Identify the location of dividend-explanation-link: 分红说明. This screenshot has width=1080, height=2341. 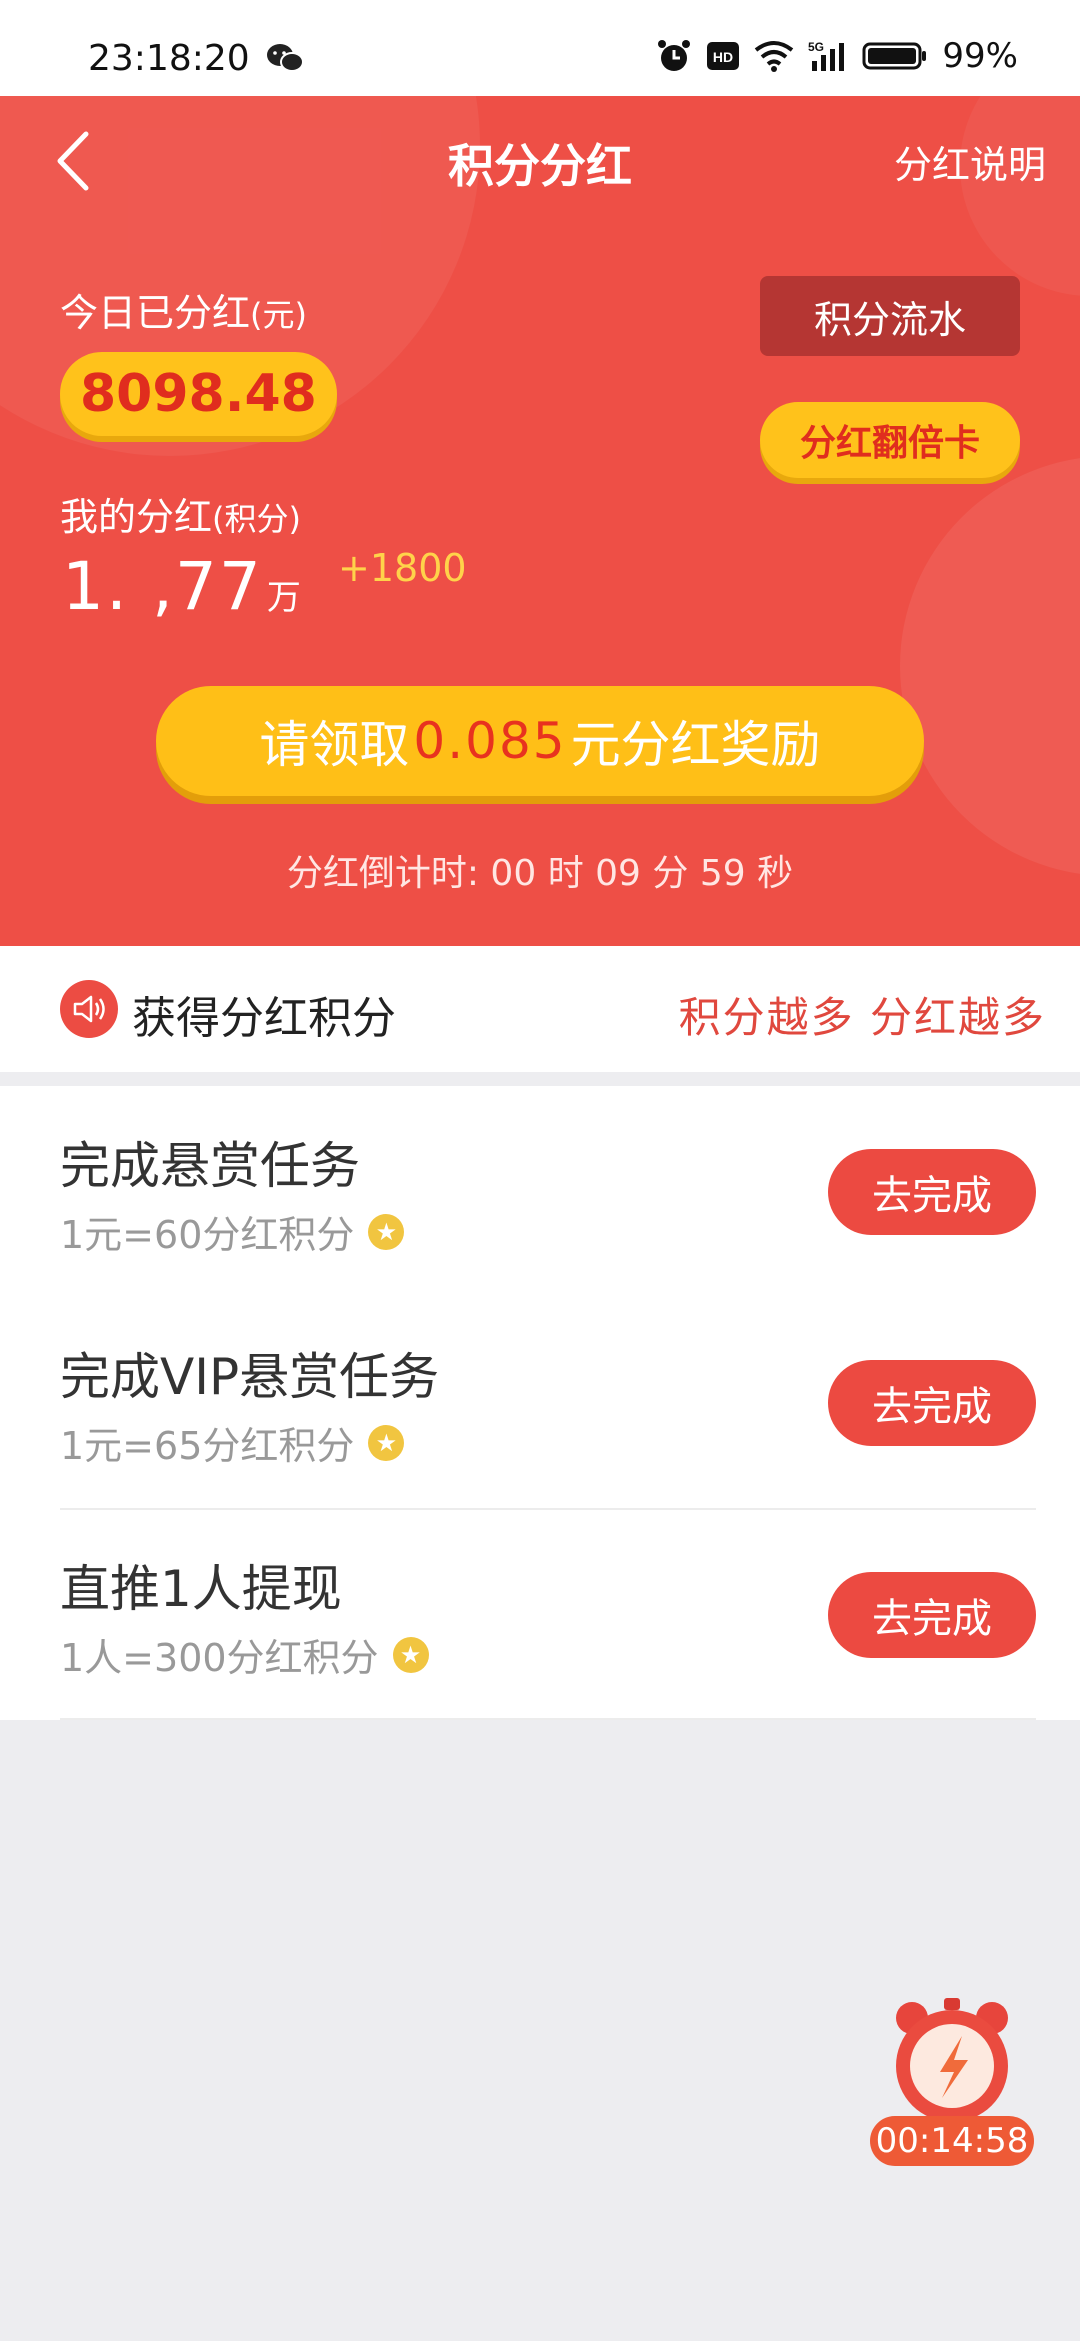
(970, 161).